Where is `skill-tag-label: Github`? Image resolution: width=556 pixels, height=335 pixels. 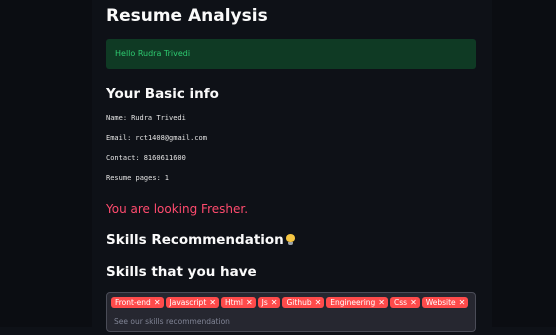
skill-tag-label: Github is located at coordinates (299, 302).